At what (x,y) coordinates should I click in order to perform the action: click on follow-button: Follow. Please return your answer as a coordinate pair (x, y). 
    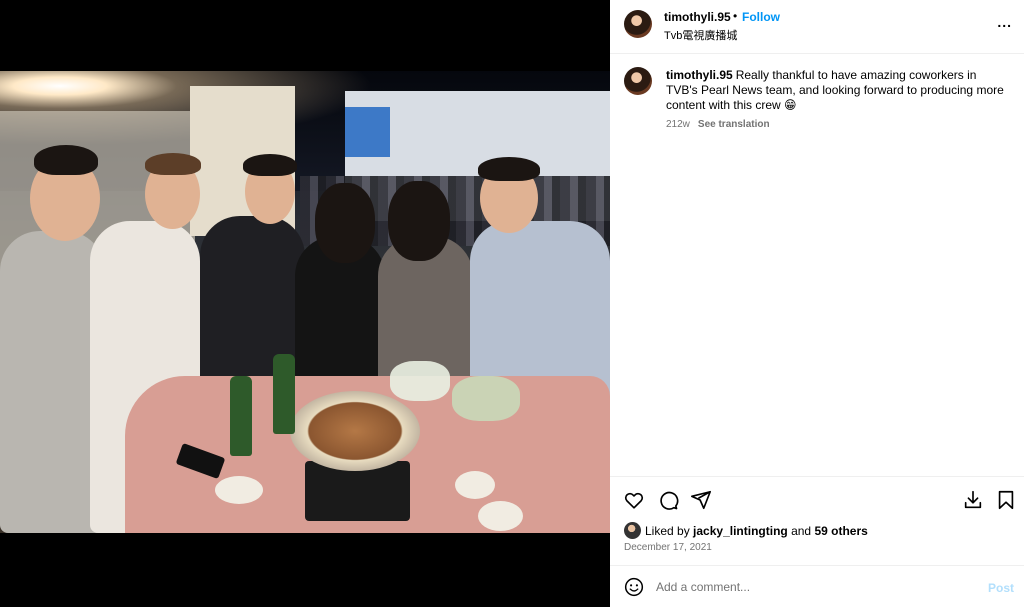
    Looking at the image, I should click on (761, 17).